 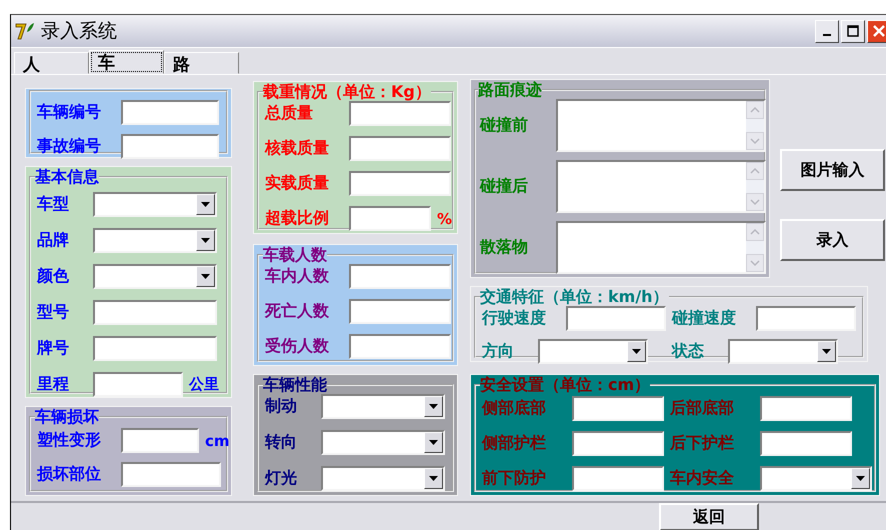 What do you see at coordinates (204, 384) in the screenshot?
I see `unit-label: 公里` at bounding box center [204, 384].